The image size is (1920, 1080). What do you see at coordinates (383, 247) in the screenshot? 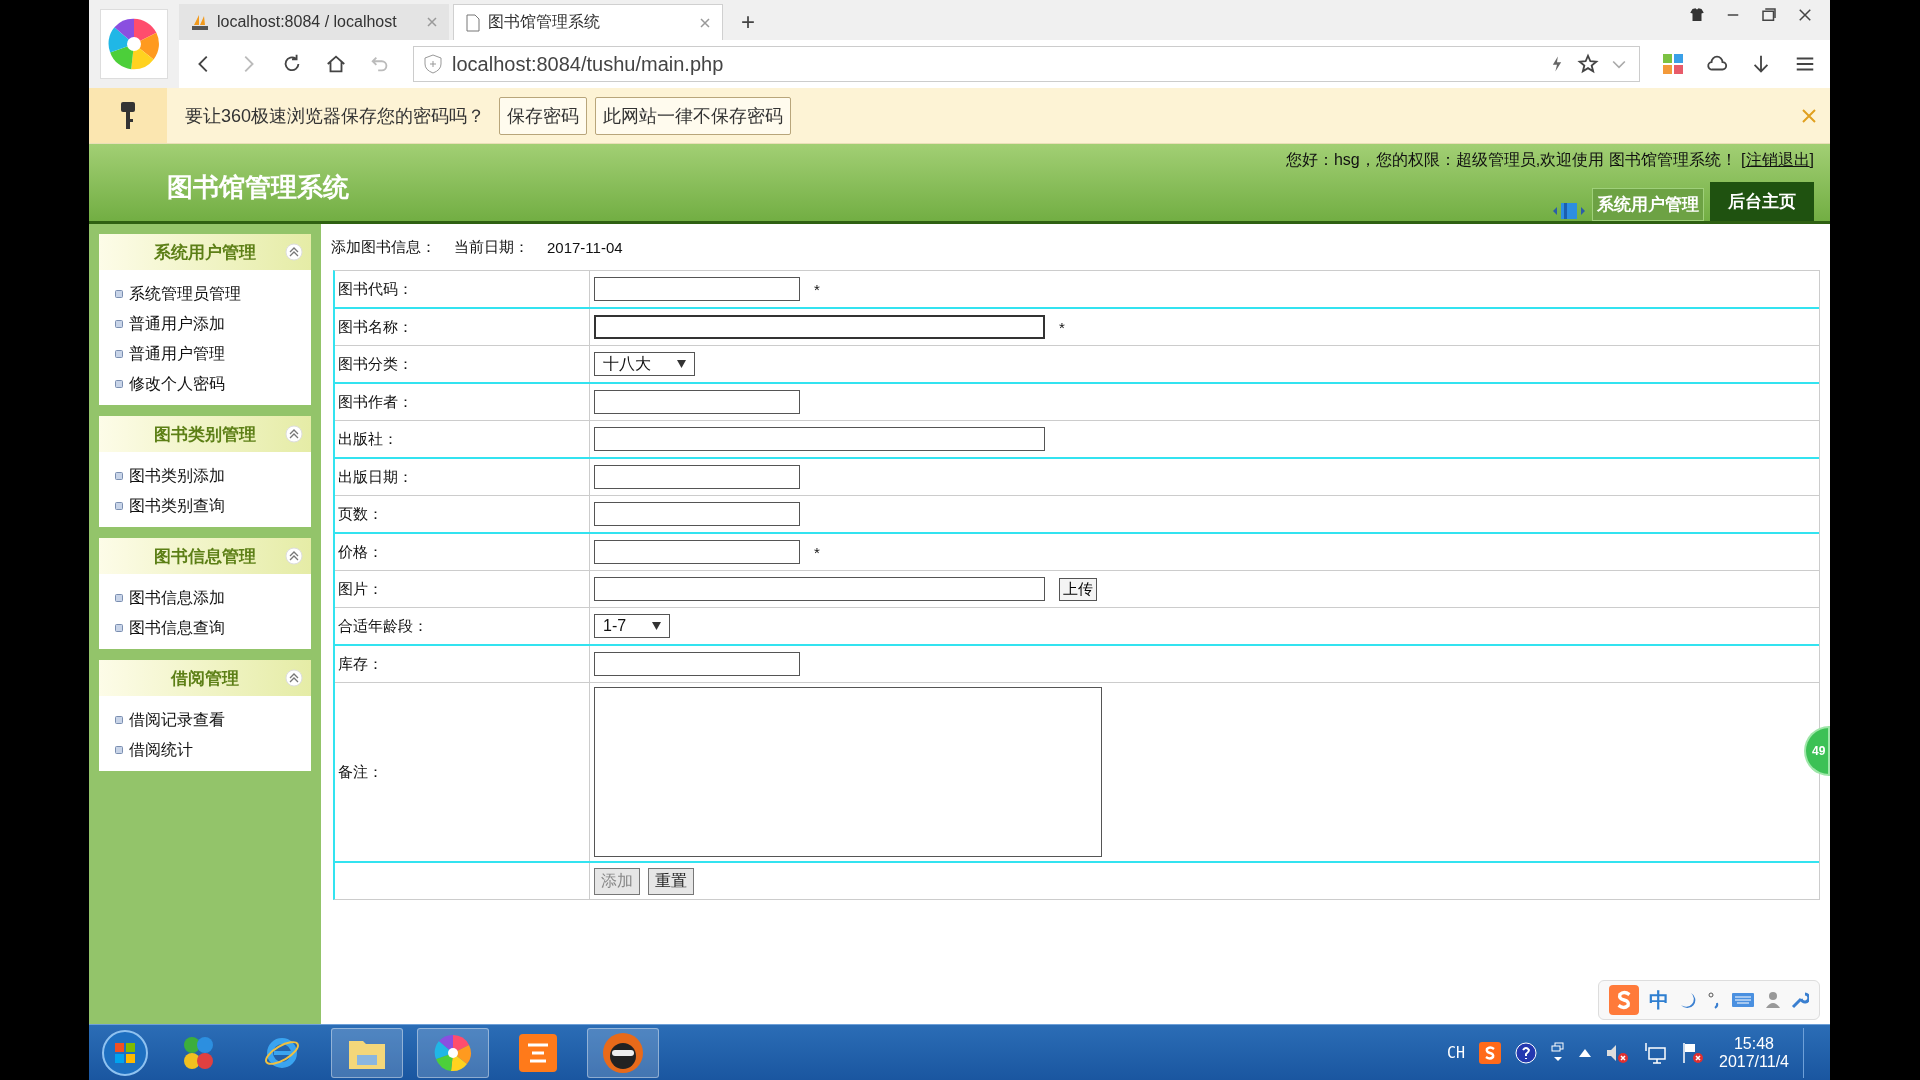
I see `form-heading: 添加图书信息：` at bounding box center [383, 247].